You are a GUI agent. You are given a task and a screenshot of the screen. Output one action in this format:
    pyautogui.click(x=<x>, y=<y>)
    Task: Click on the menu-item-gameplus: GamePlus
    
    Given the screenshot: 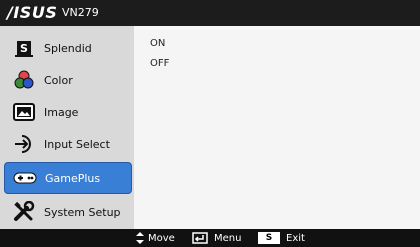 What is the action you would take?
    pyautogui.click(x=68, y=178)
    